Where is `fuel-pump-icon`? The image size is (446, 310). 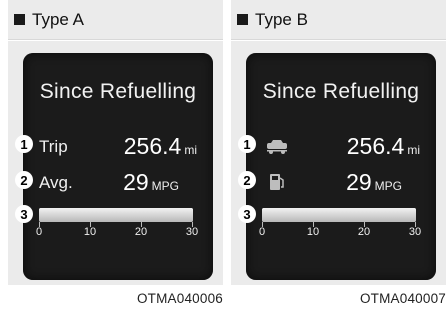
fuel-pump-icon is located at coordinates (277, 182).